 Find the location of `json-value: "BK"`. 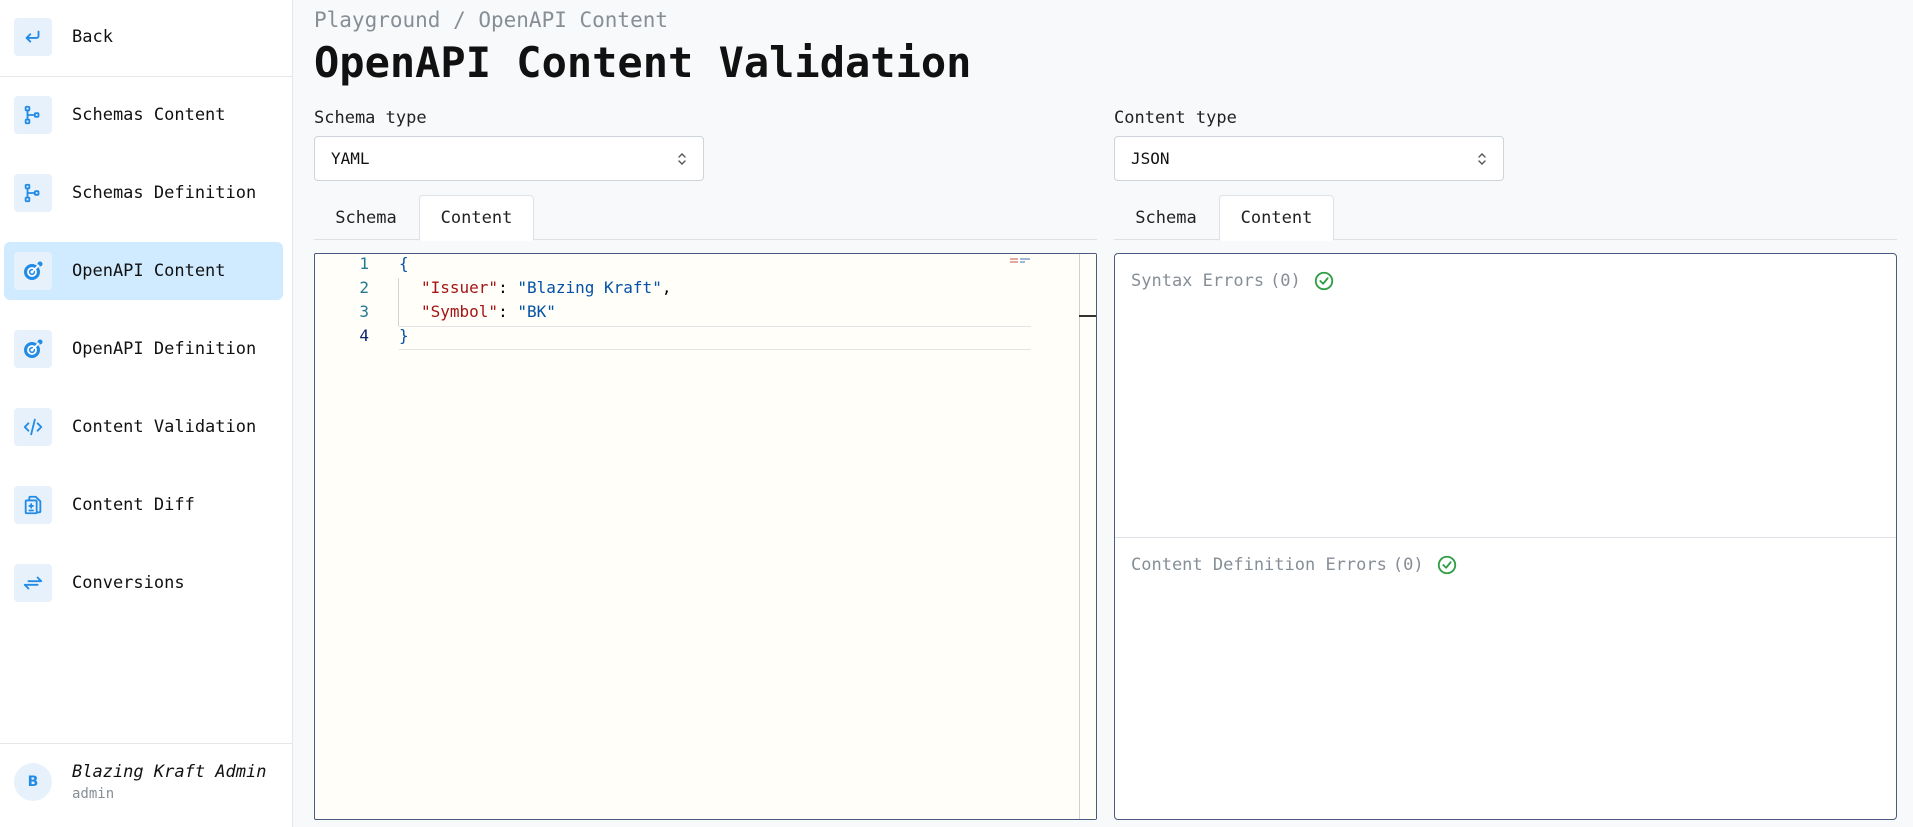

json-value: "BK" is located at coordinates (536, 311).